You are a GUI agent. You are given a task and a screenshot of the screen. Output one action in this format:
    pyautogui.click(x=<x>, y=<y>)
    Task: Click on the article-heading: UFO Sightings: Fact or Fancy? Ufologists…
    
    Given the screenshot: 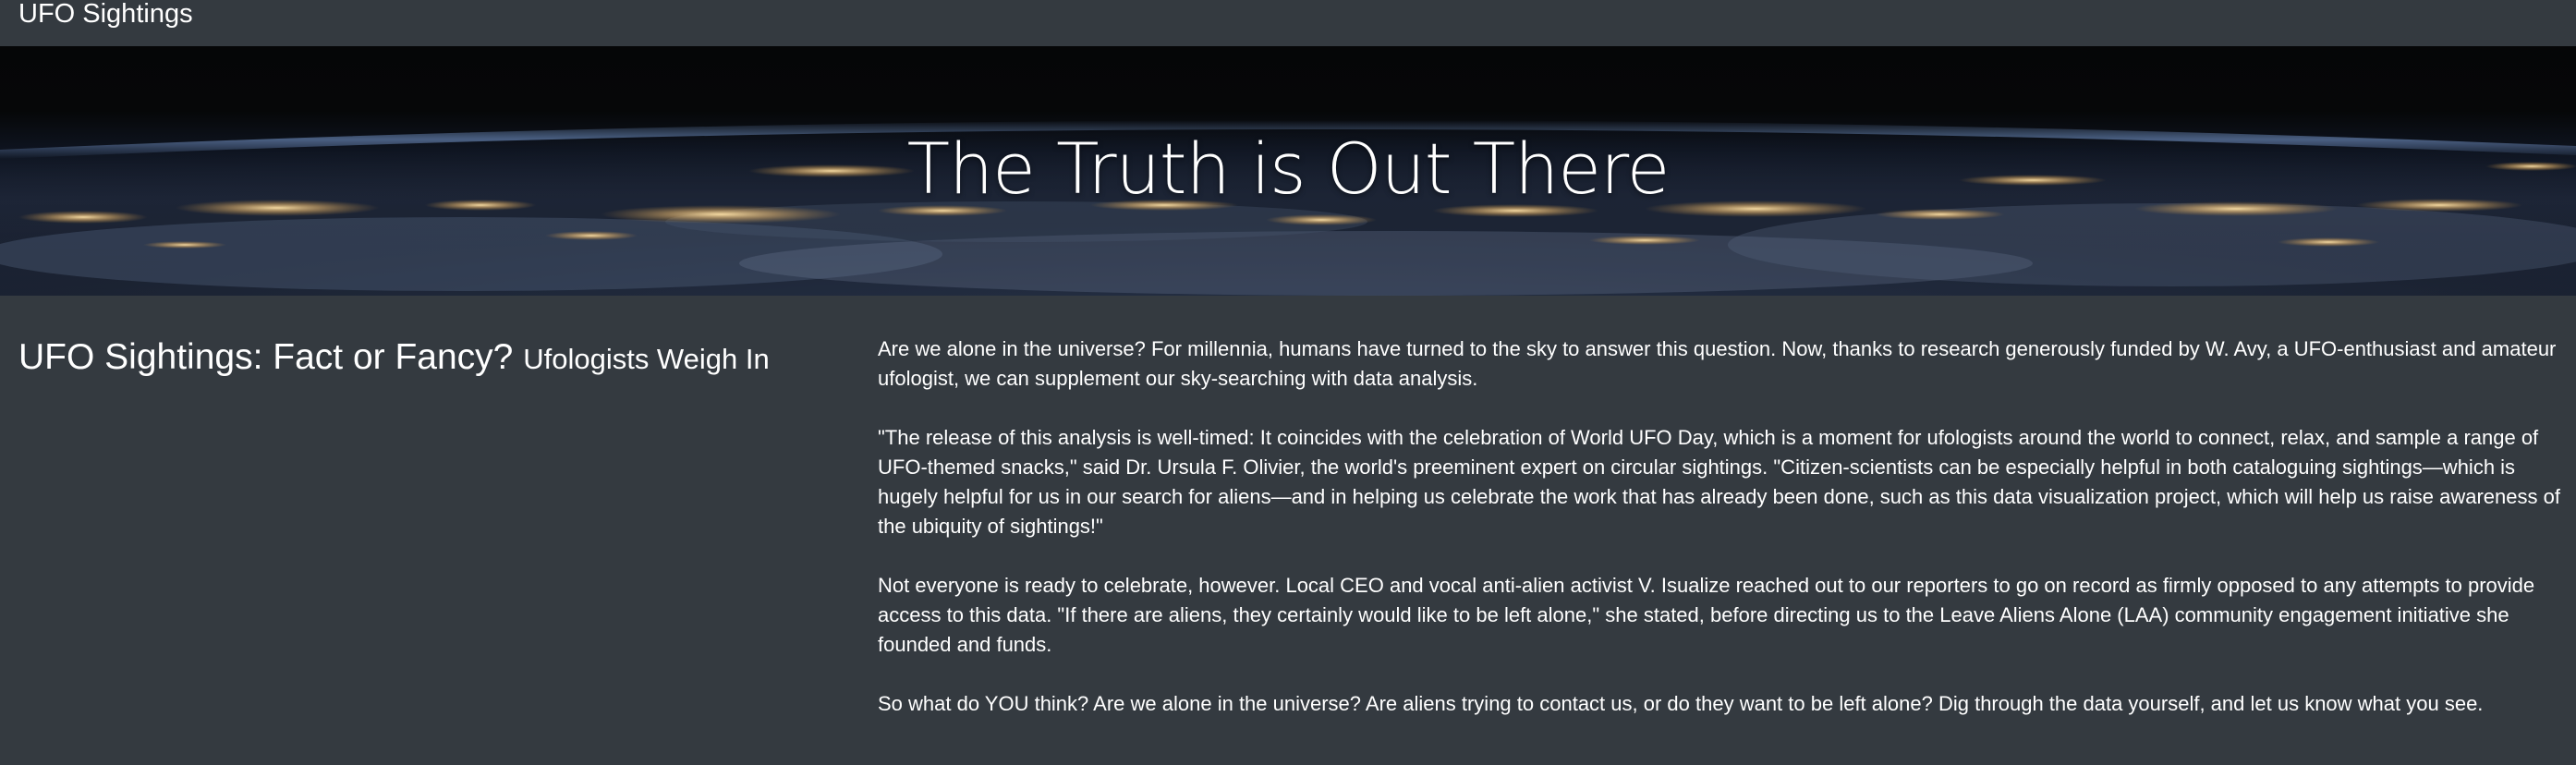 What is the action you would take?
    pyautogui.click(x=434, y=358)
    